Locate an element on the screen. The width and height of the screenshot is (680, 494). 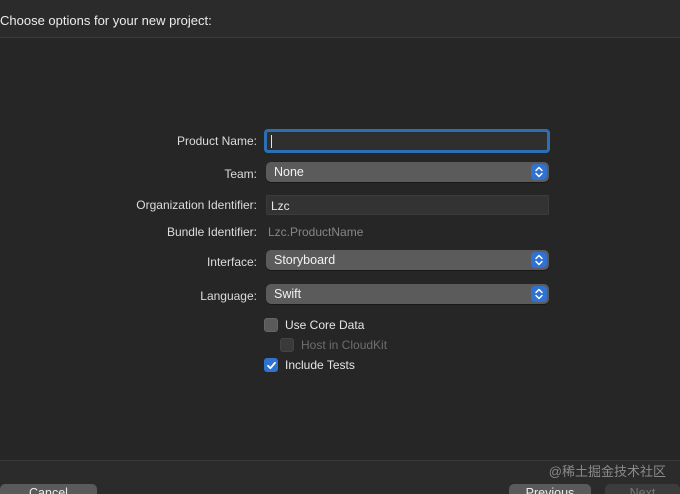
bundle-identifier-label: Bundle Identifier: is located at coordinates (211, 232).